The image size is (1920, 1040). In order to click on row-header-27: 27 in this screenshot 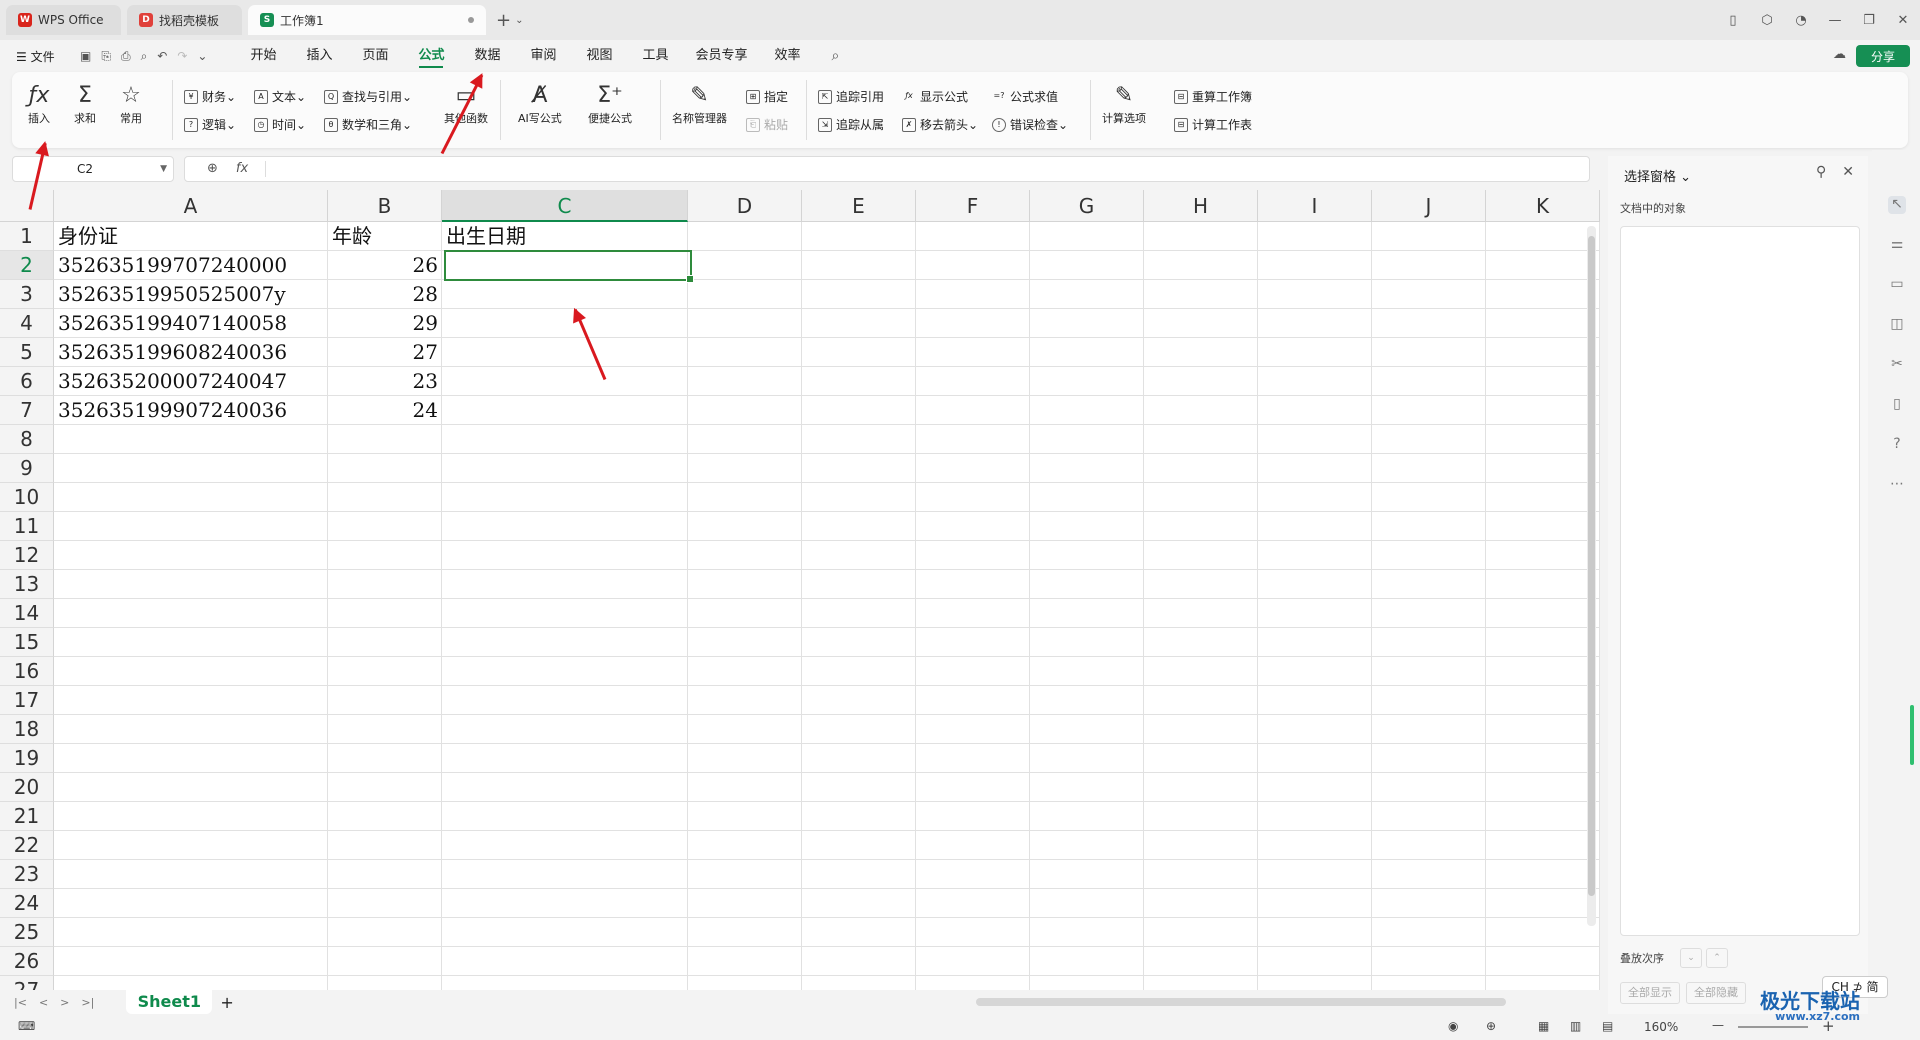, I will do `click(27, 983)`.